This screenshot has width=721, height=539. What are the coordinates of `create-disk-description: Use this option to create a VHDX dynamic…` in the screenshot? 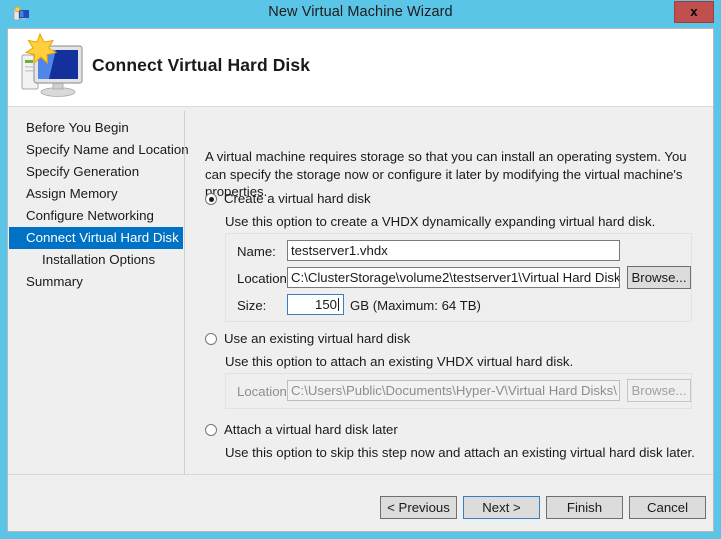 It's located at (440, 221).